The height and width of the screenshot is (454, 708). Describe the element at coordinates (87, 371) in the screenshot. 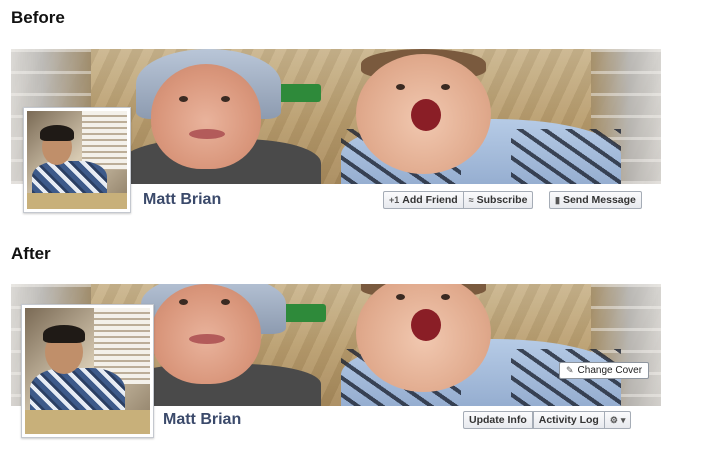

I see `after-profile-picture` at that location.